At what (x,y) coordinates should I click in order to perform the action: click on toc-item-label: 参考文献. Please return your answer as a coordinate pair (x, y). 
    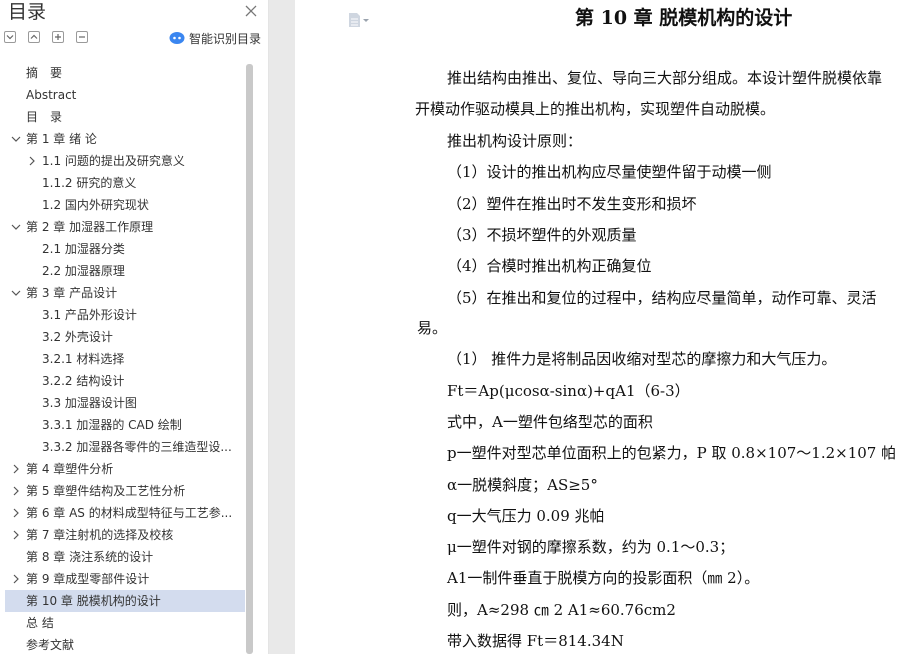
    Looking at the image, I should click on (50, 645).